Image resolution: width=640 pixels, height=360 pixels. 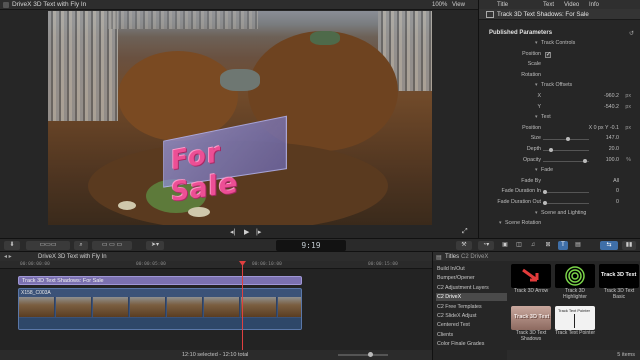 What do you see at coordinates (612, 138) in the screenshot?
I see `param-value: 147.0` at bounding box center [612, 138].